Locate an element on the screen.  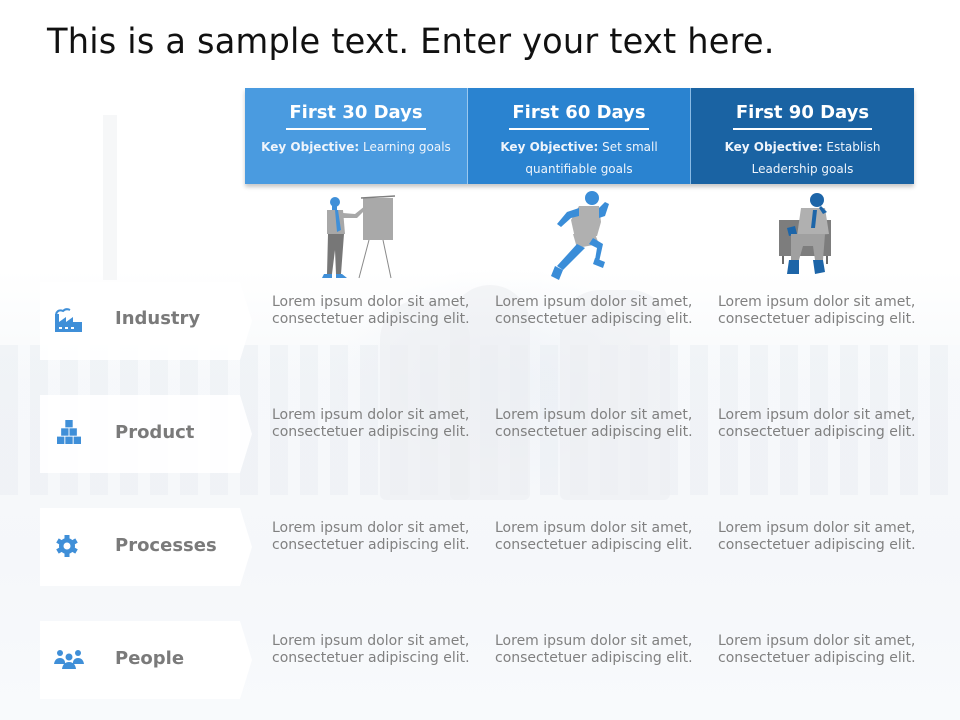
boxes-icon is located at coordinates (69, 432).